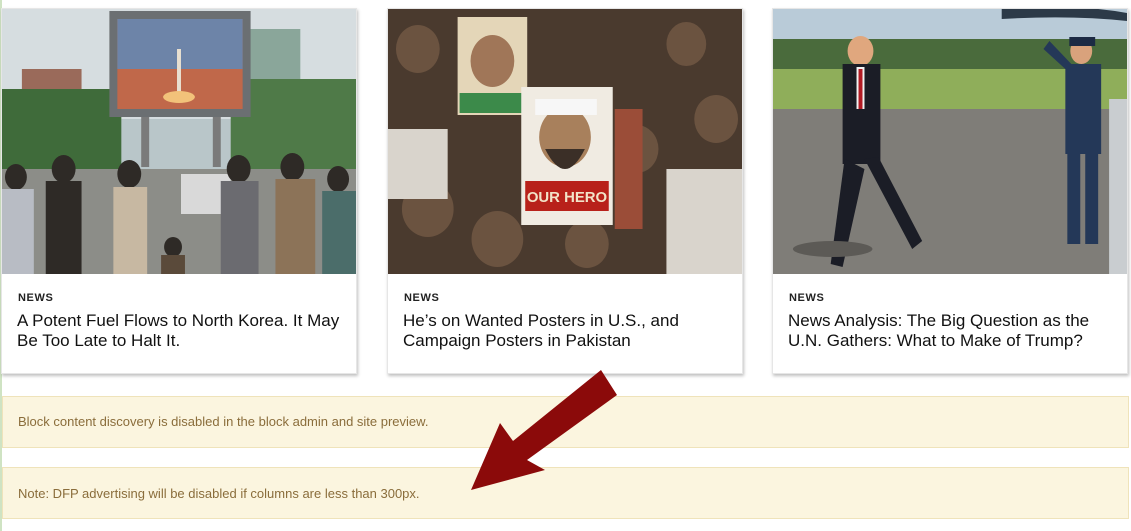 The image size is (1131, 531). Describe the element at coordinates (567, 197) in the screenshot. I see `poster-caption: OUR HERO` at that location.